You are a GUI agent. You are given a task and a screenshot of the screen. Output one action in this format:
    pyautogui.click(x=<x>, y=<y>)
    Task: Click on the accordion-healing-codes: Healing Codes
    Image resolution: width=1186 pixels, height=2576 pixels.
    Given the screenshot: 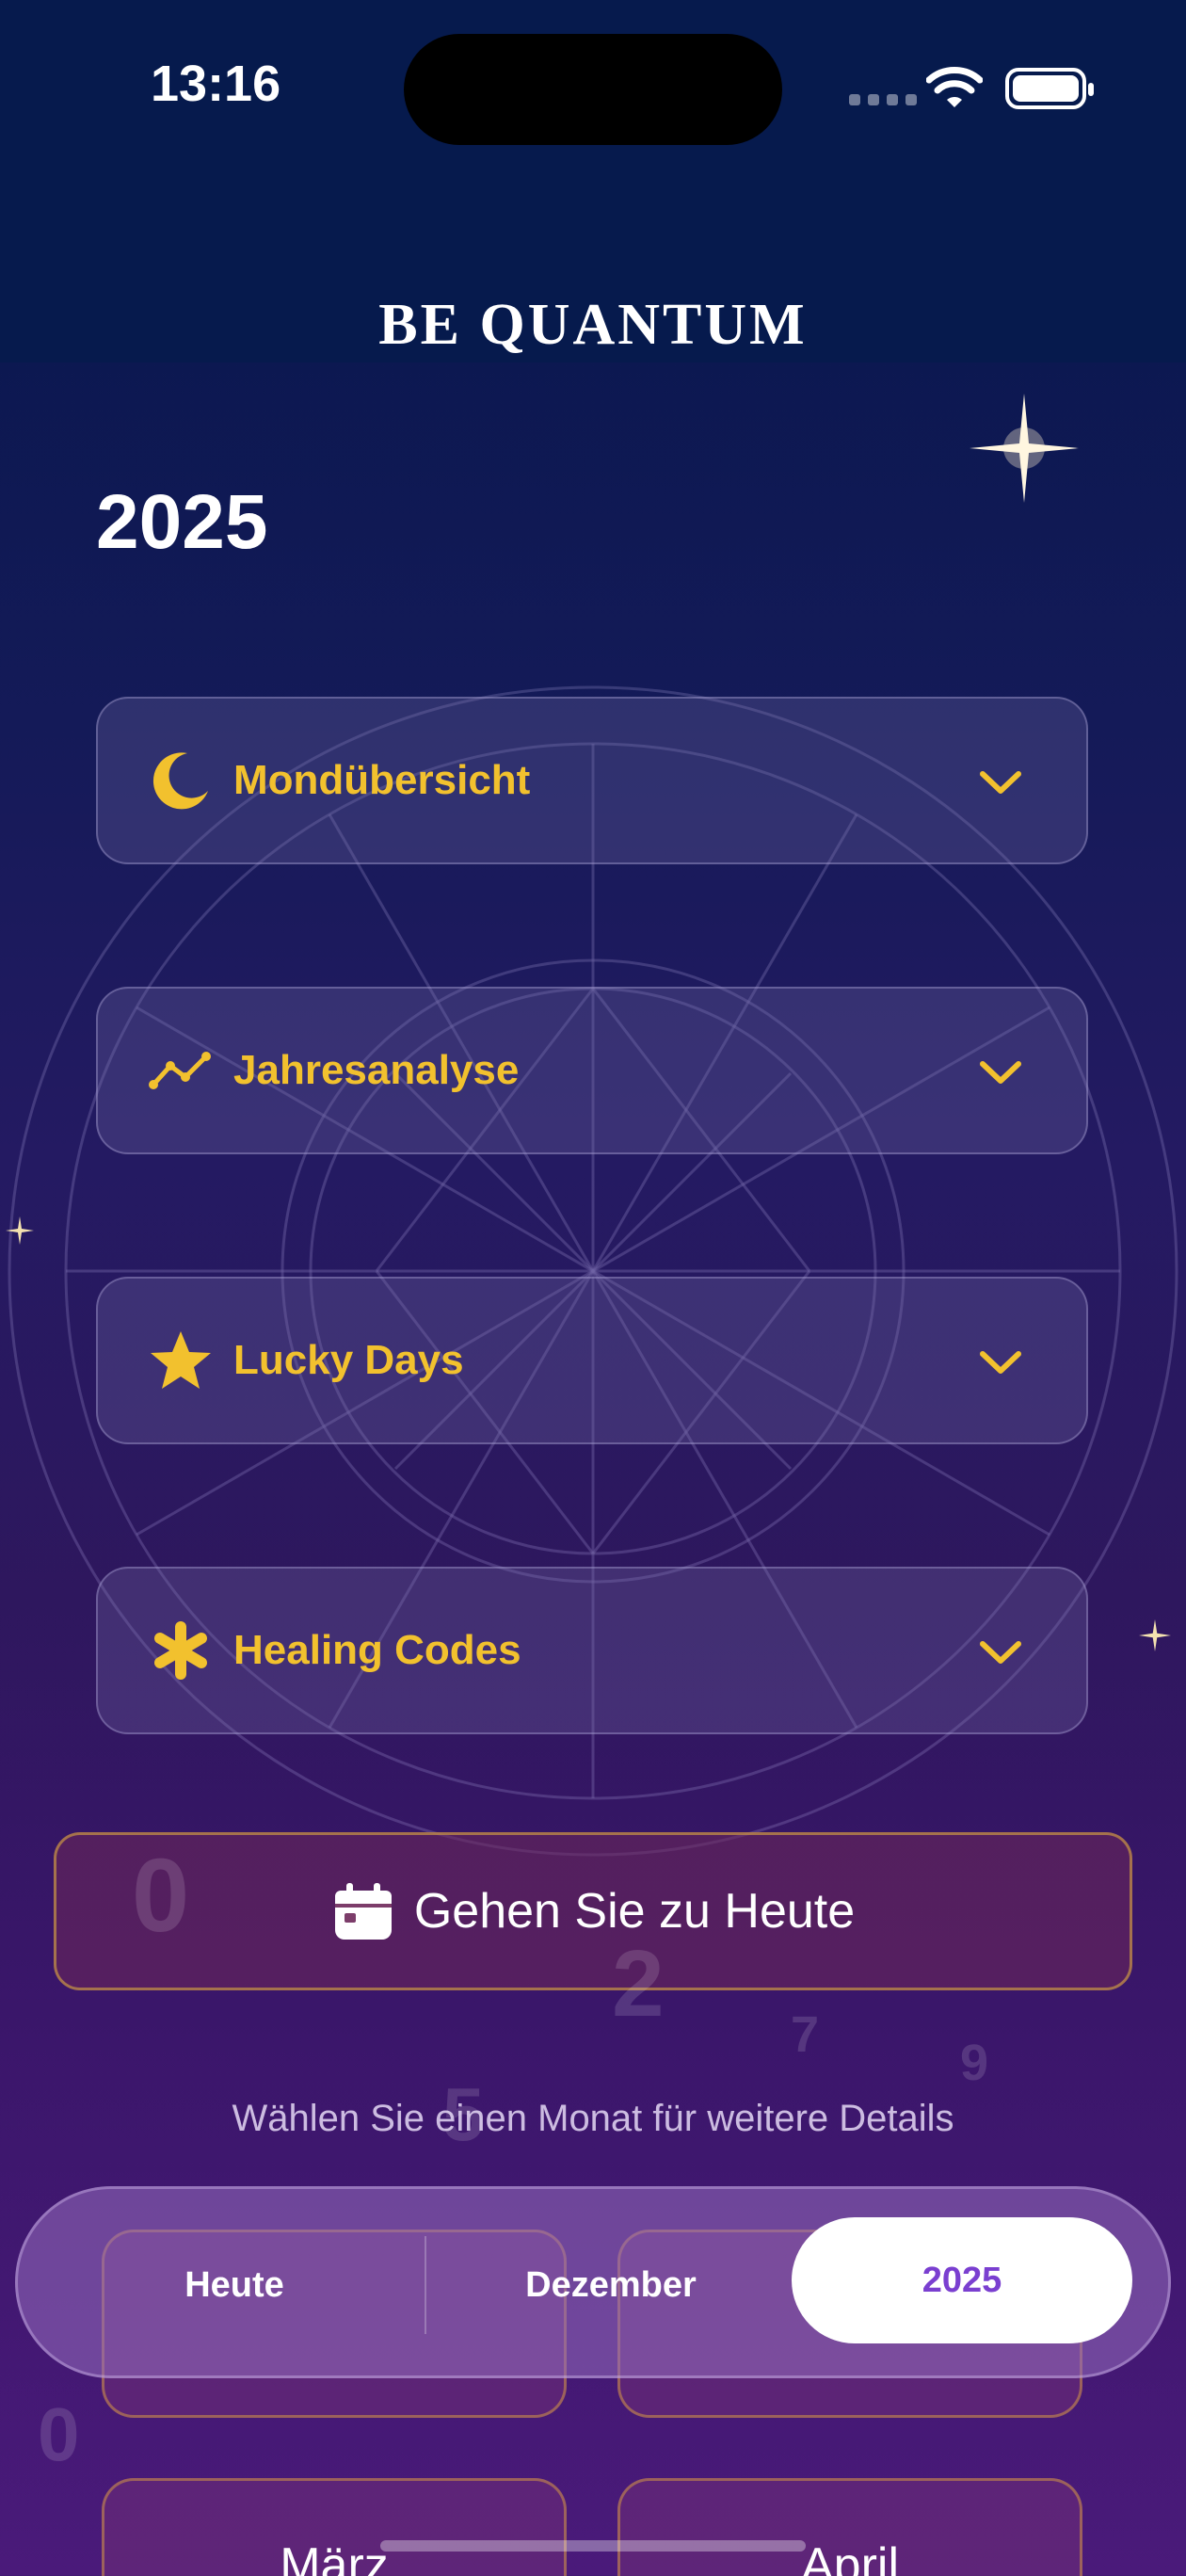 What is the action you would take?
    pyautogui.click(x=592, y=1650)
    